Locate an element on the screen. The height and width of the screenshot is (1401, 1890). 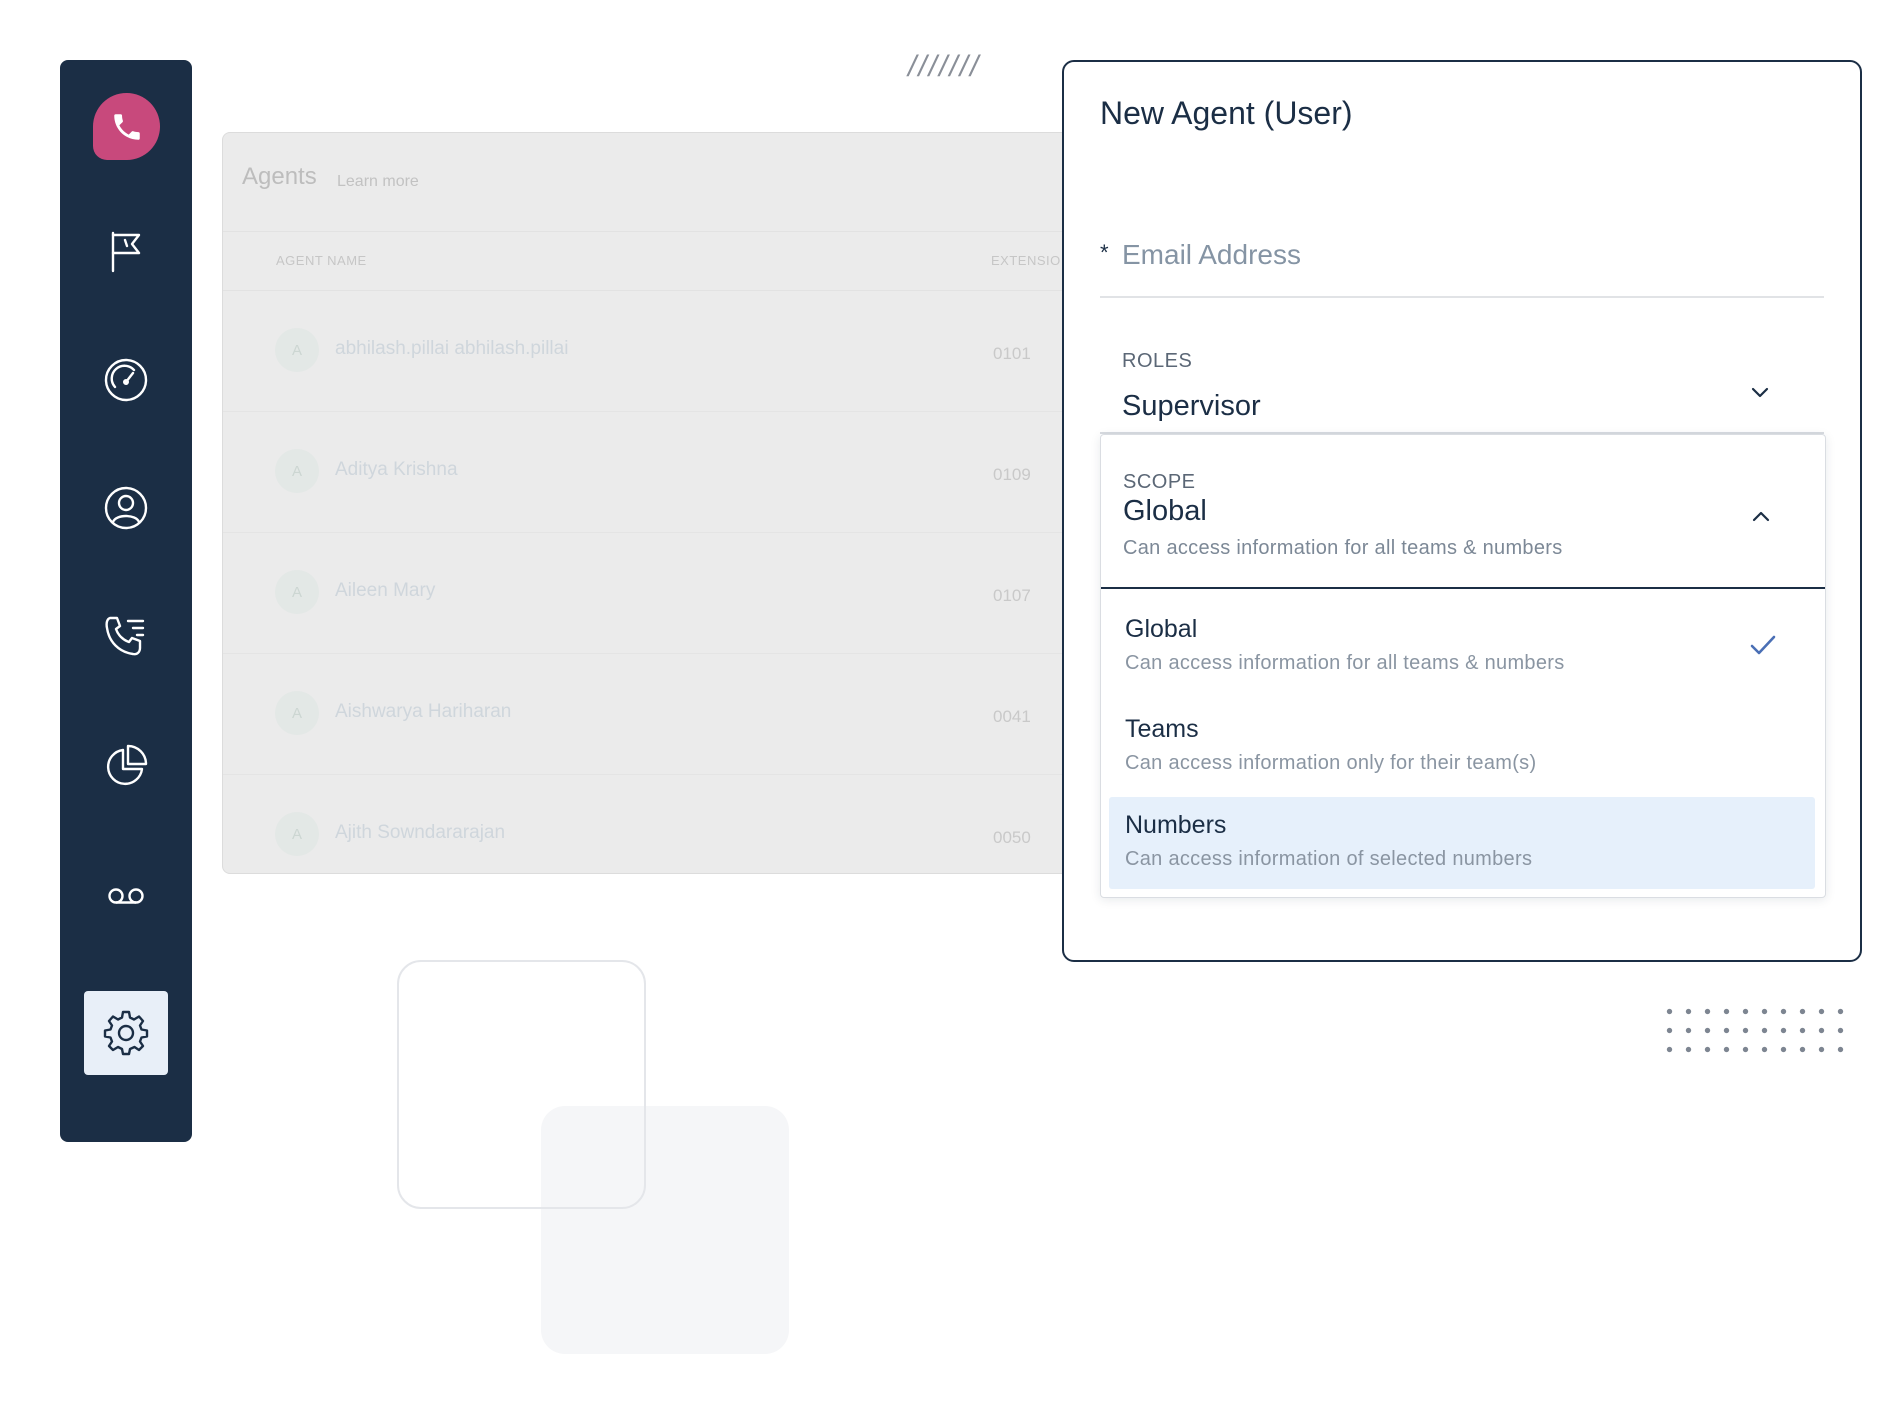
table-row: A abhilash.pillai abhilash.pillai 0101 is located at coordinates (648, 351).